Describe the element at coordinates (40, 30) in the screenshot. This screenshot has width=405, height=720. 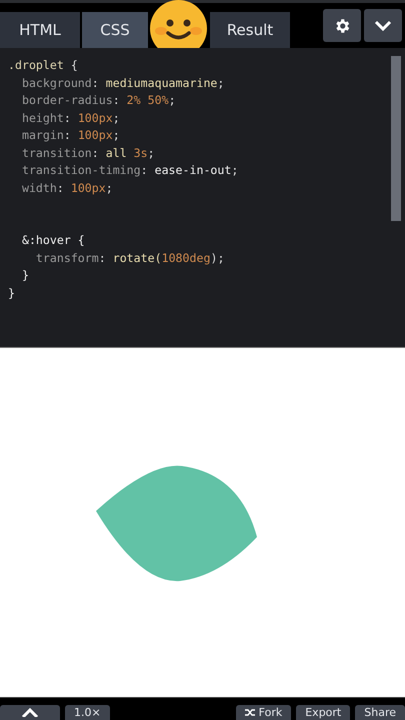
I see `tab: HTML` at that location.